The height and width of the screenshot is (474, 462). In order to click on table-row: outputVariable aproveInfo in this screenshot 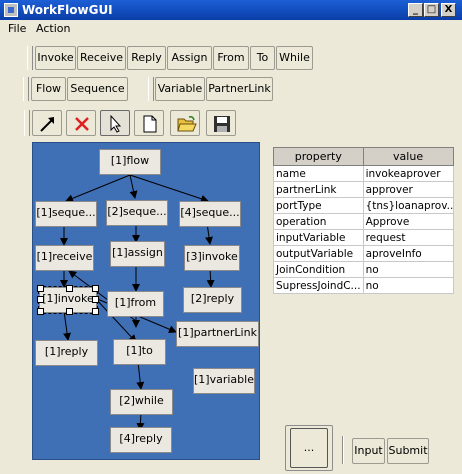, I will do `click(363, 253)`.